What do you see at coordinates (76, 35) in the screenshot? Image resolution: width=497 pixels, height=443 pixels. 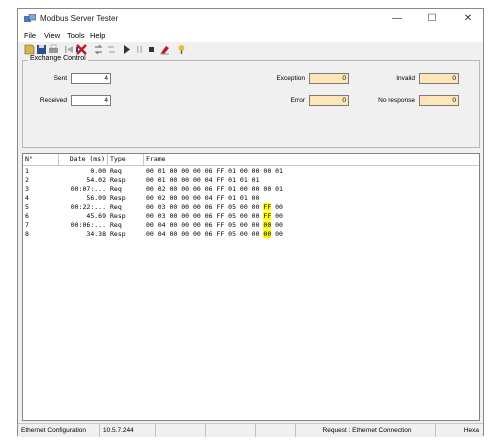 I see `menu-tools: Tools` at bounding box center [76, 35].